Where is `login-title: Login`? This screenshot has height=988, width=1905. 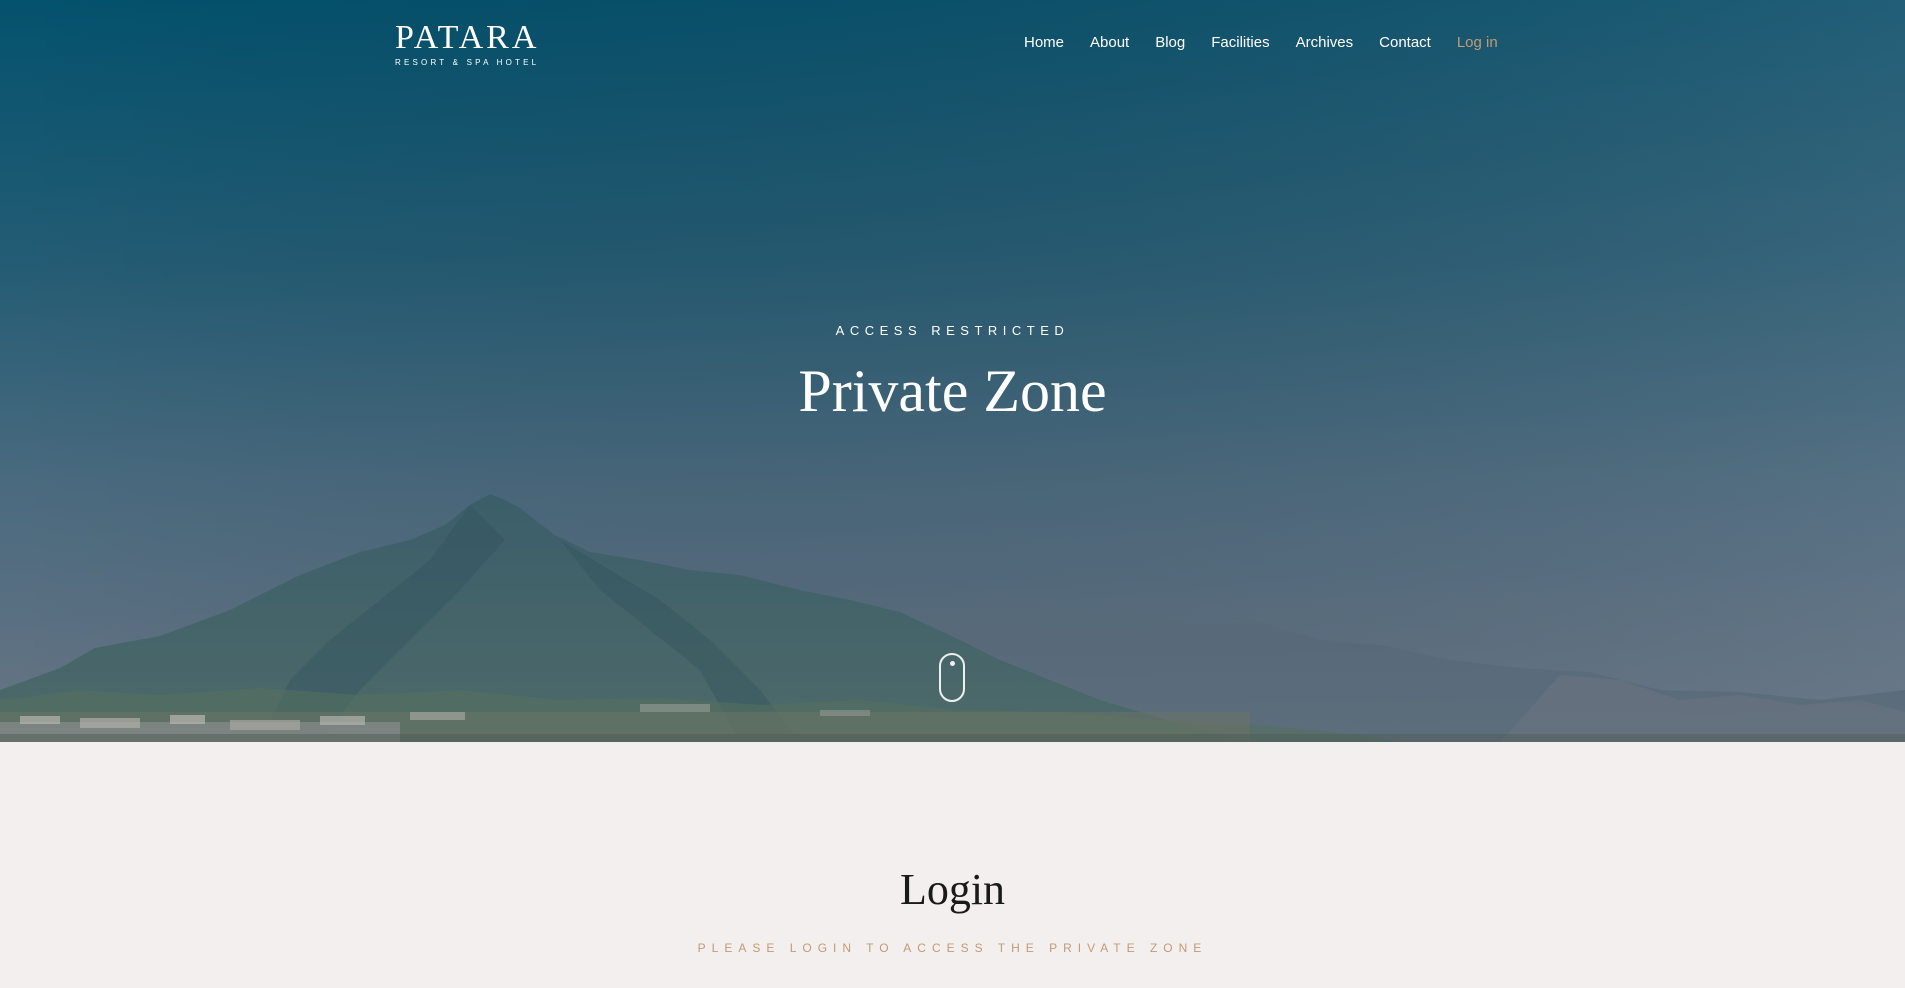 login-title: Login is located at coordinates (952, 889).